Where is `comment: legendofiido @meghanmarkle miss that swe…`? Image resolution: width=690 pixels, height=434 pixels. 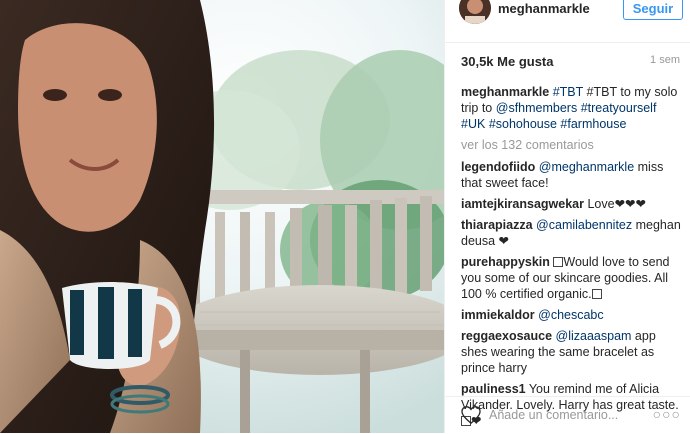 comment: legendofiido @meghanmarkle miss that swe… is located at coordinates (572, 175).